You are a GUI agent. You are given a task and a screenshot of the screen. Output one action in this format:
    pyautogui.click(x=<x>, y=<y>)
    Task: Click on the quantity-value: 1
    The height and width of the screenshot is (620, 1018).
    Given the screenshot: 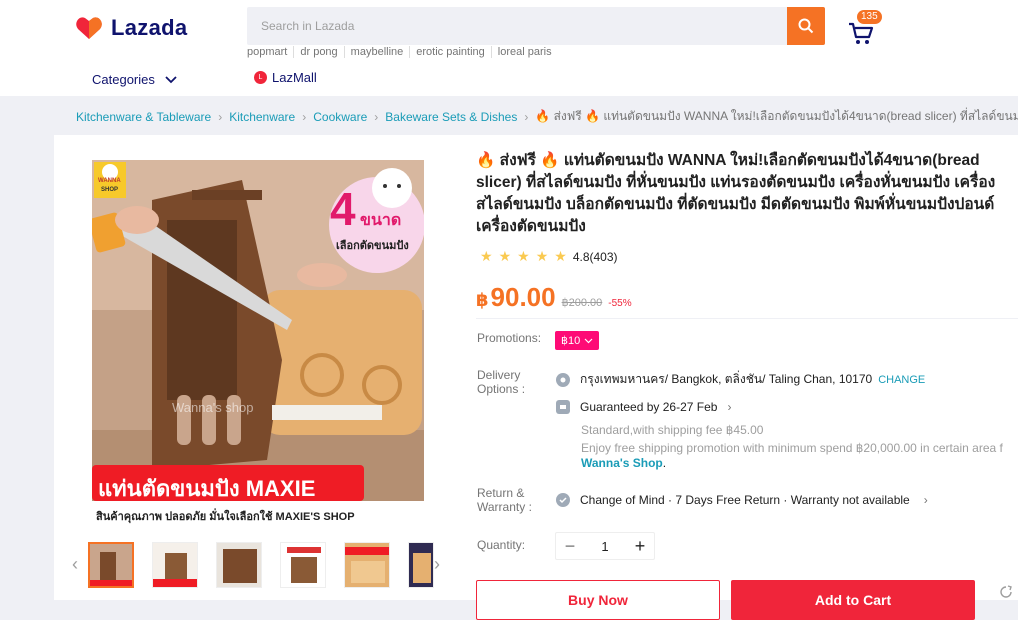 What is the action you would take?
    pyautogui.click(x=604, y=546)
    